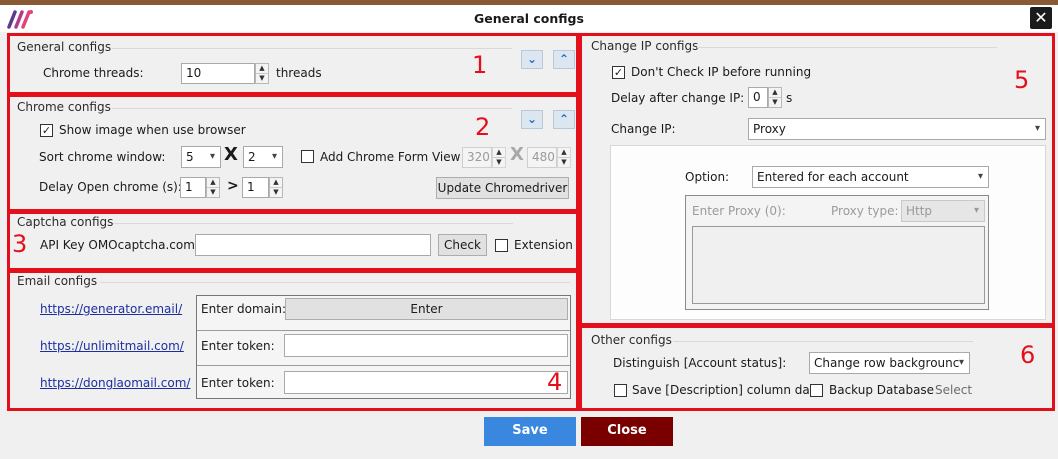 This screenshot has height=459, width=1058. What do you see at coordinates (758, 97) in the screenshot?
I see `delay-change-ip-input: 0` at bounding box center [758, 97].